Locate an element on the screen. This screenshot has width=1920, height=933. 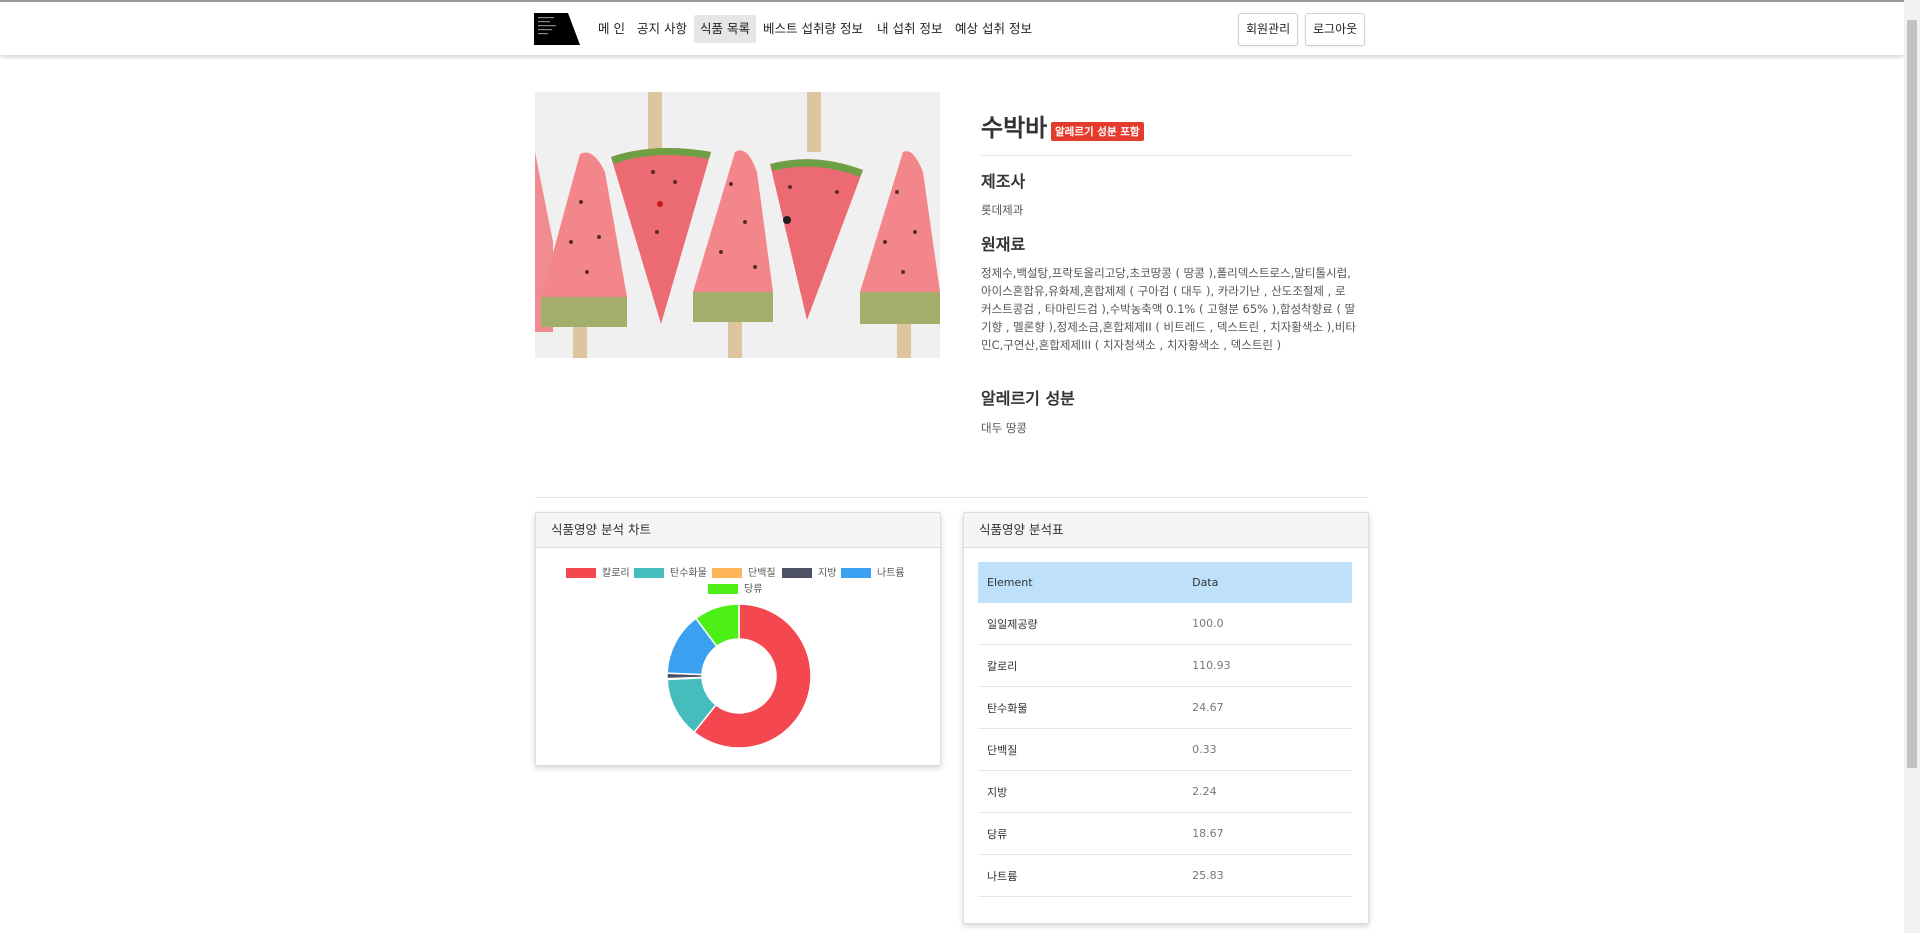
title-divider is located at coordinates (1166, 155).